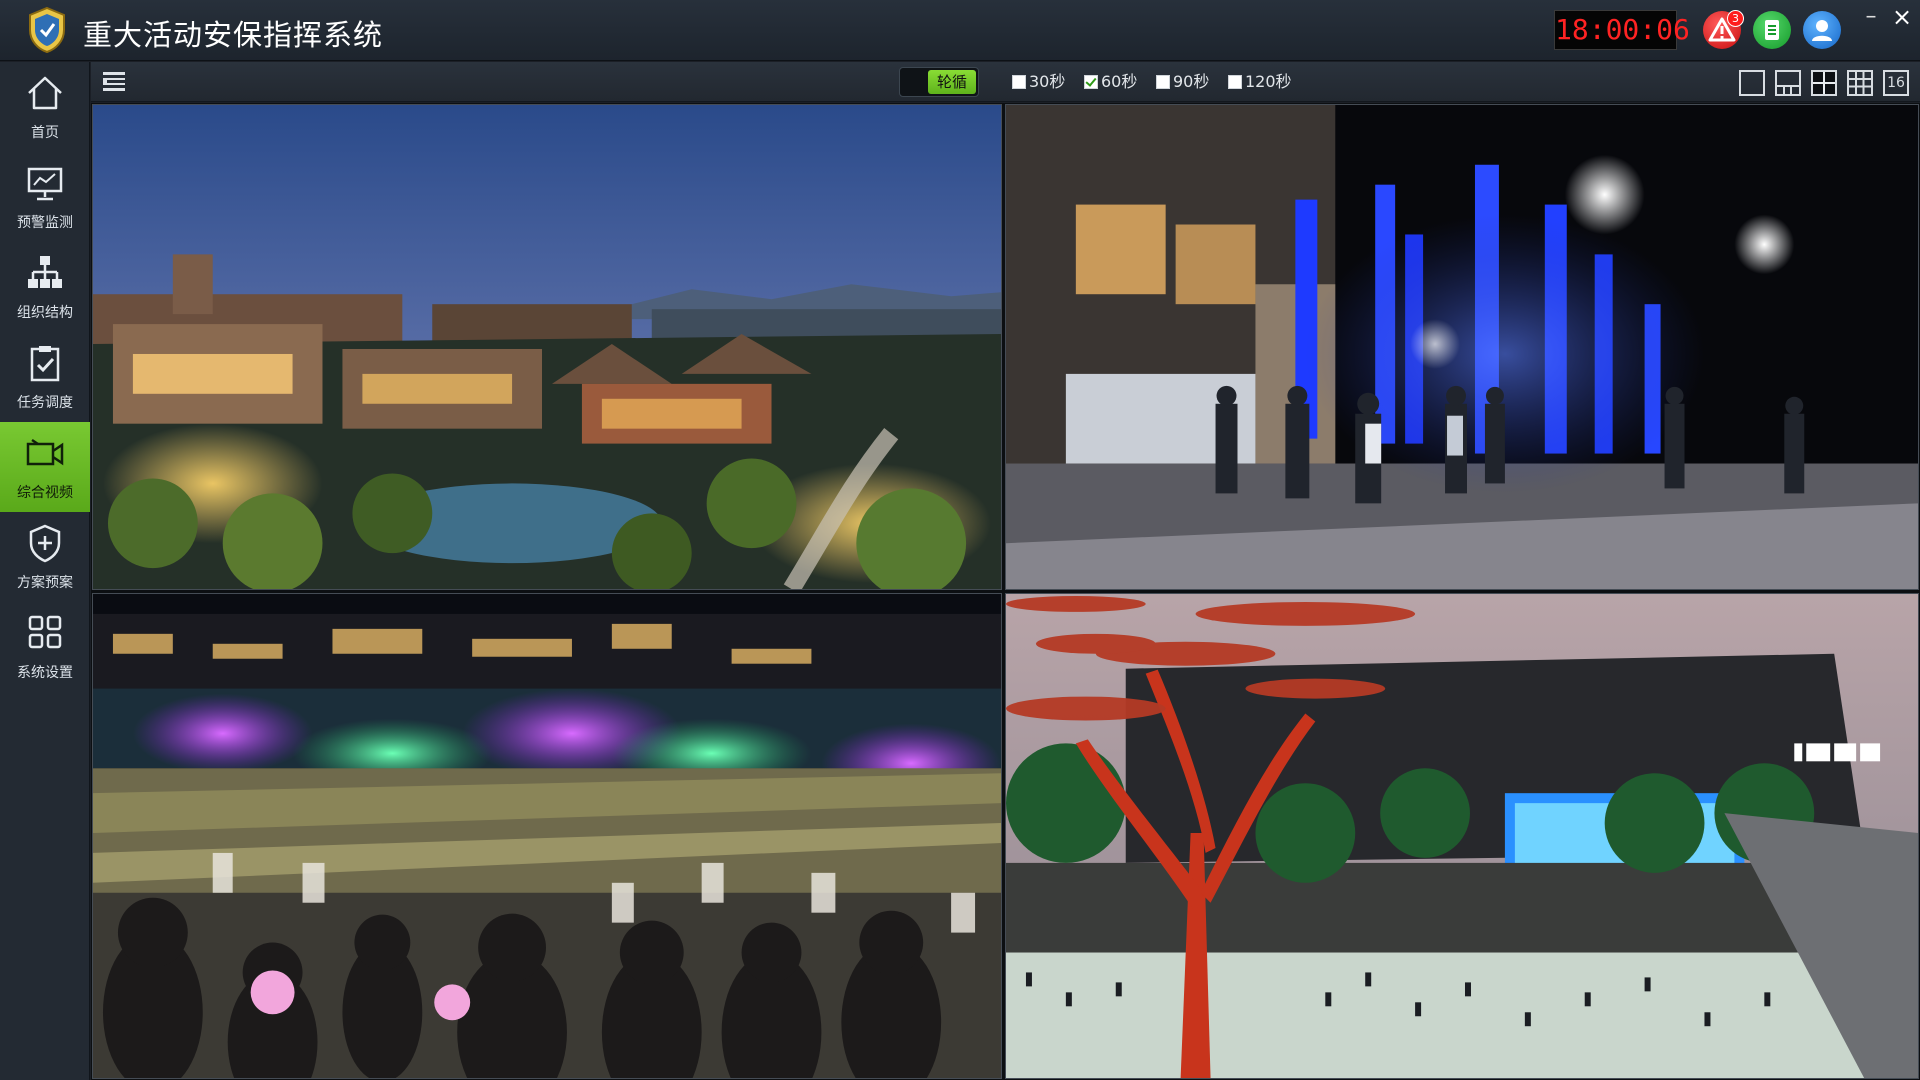 This screenshot has height=1080, width=1920. What do you see at coordinates (1788, 83) in the screenshot?
I see `layout-1plus5-button` at bounding box center [1788, 83].